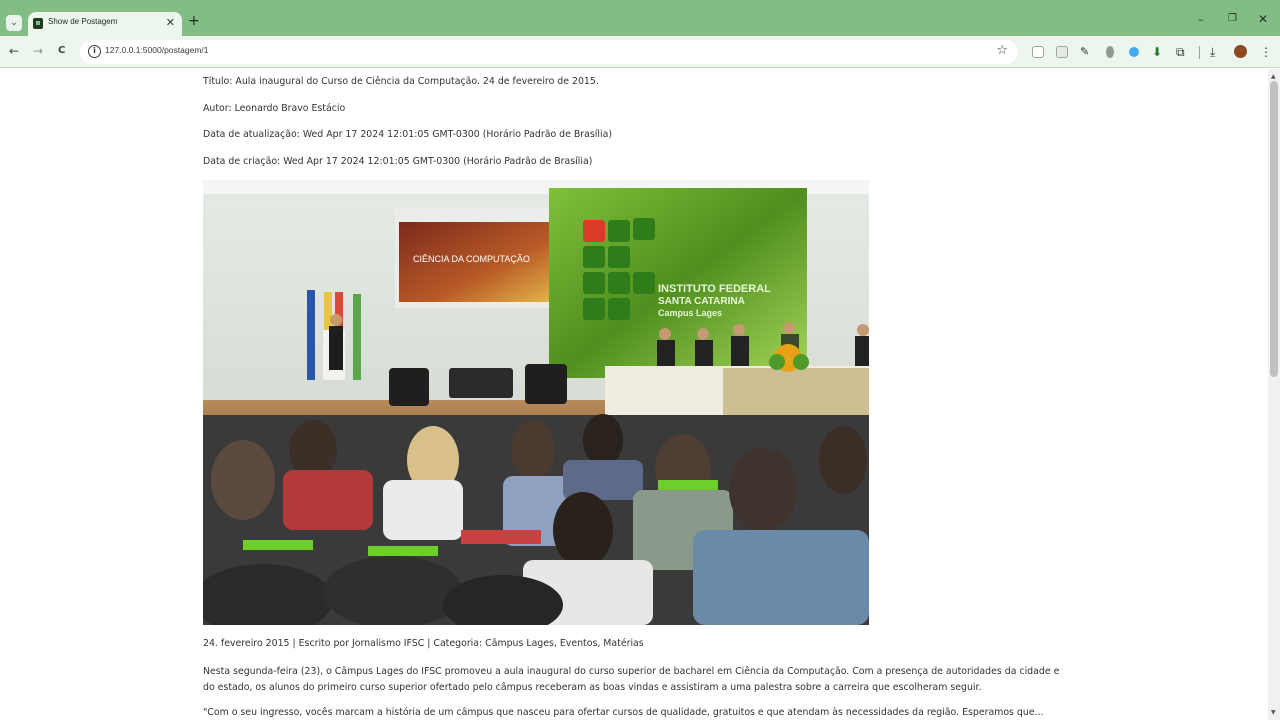 The height and width of the screenshot is (720, 1280). What do you see at coordinates (1232, 18) in the screenshot?
I see `maximize-button: ❐` at bounding box center [1232, 18].